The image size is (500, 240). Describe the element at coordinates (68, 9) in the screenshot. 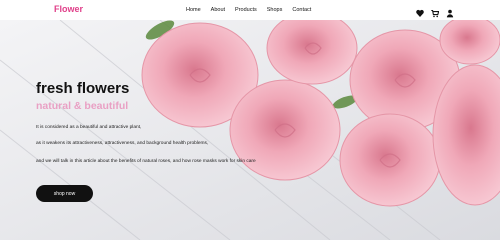

I see `brand-logo: Flower` at that location.